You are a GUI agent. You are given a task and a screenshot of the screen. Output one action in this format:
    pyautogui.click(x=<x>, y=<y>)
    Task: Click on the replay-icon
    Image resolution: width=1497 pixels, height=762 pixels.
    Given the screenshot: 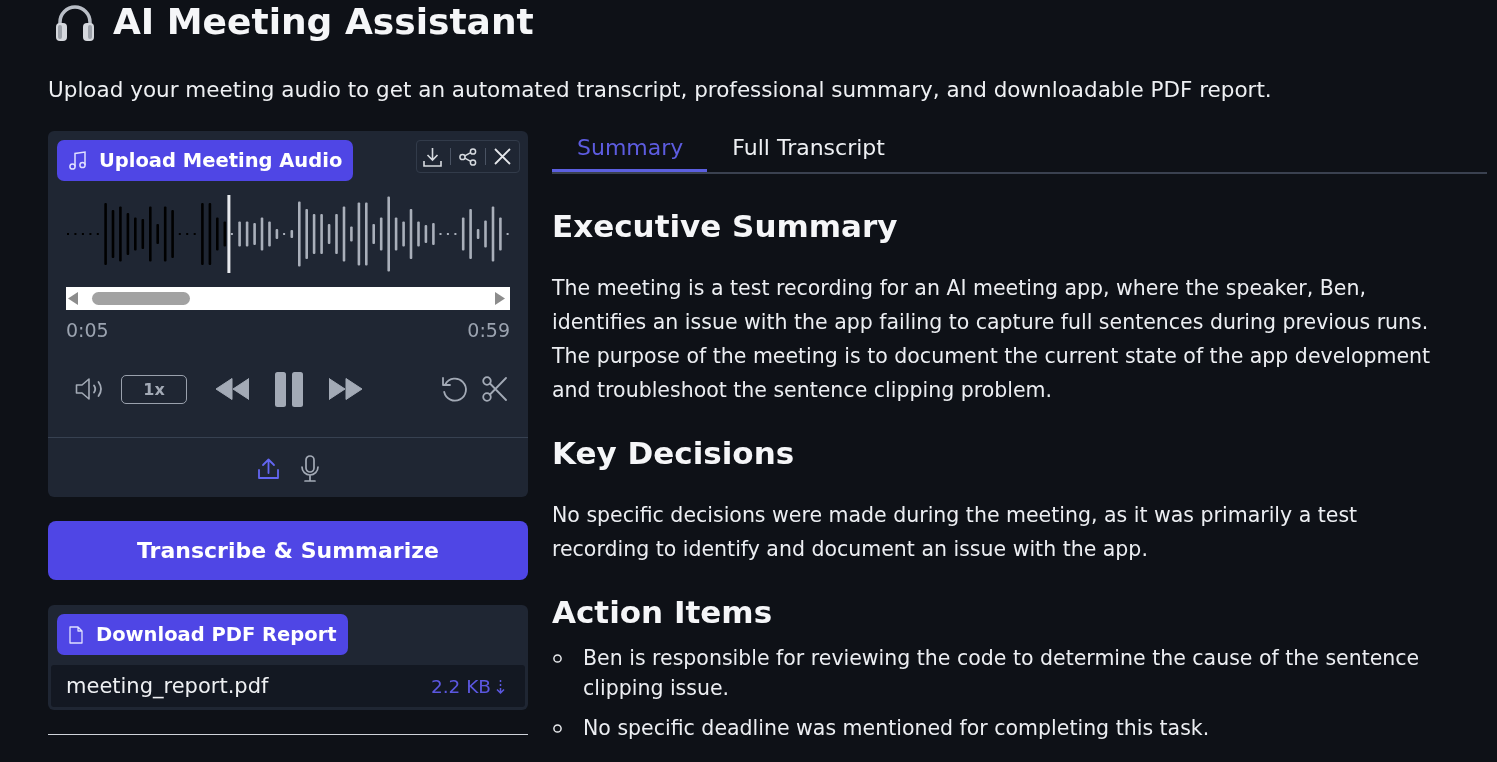 What is the action you would take?
    pyautogui.click(x=455, y=389)
    